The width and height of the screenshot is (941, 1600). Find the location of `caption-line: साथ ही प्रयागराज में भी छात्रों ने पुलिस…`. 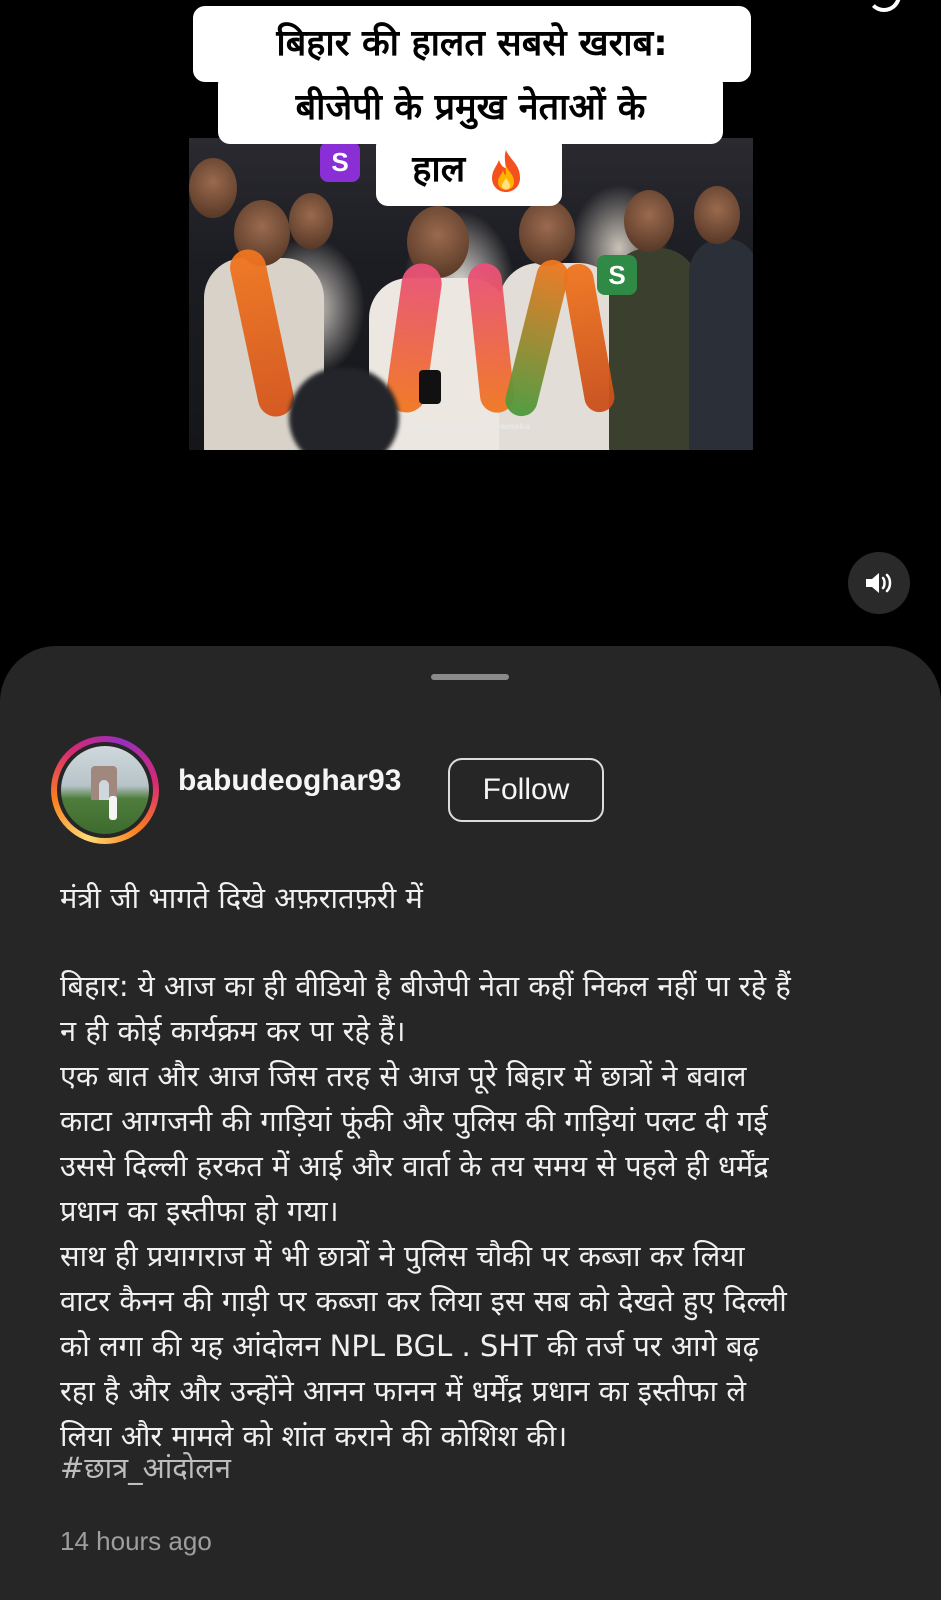

caption-line: साथ ही प्रयागराज में भी छात्रों ने पुलिस… is located at coordinates (402, 1256).